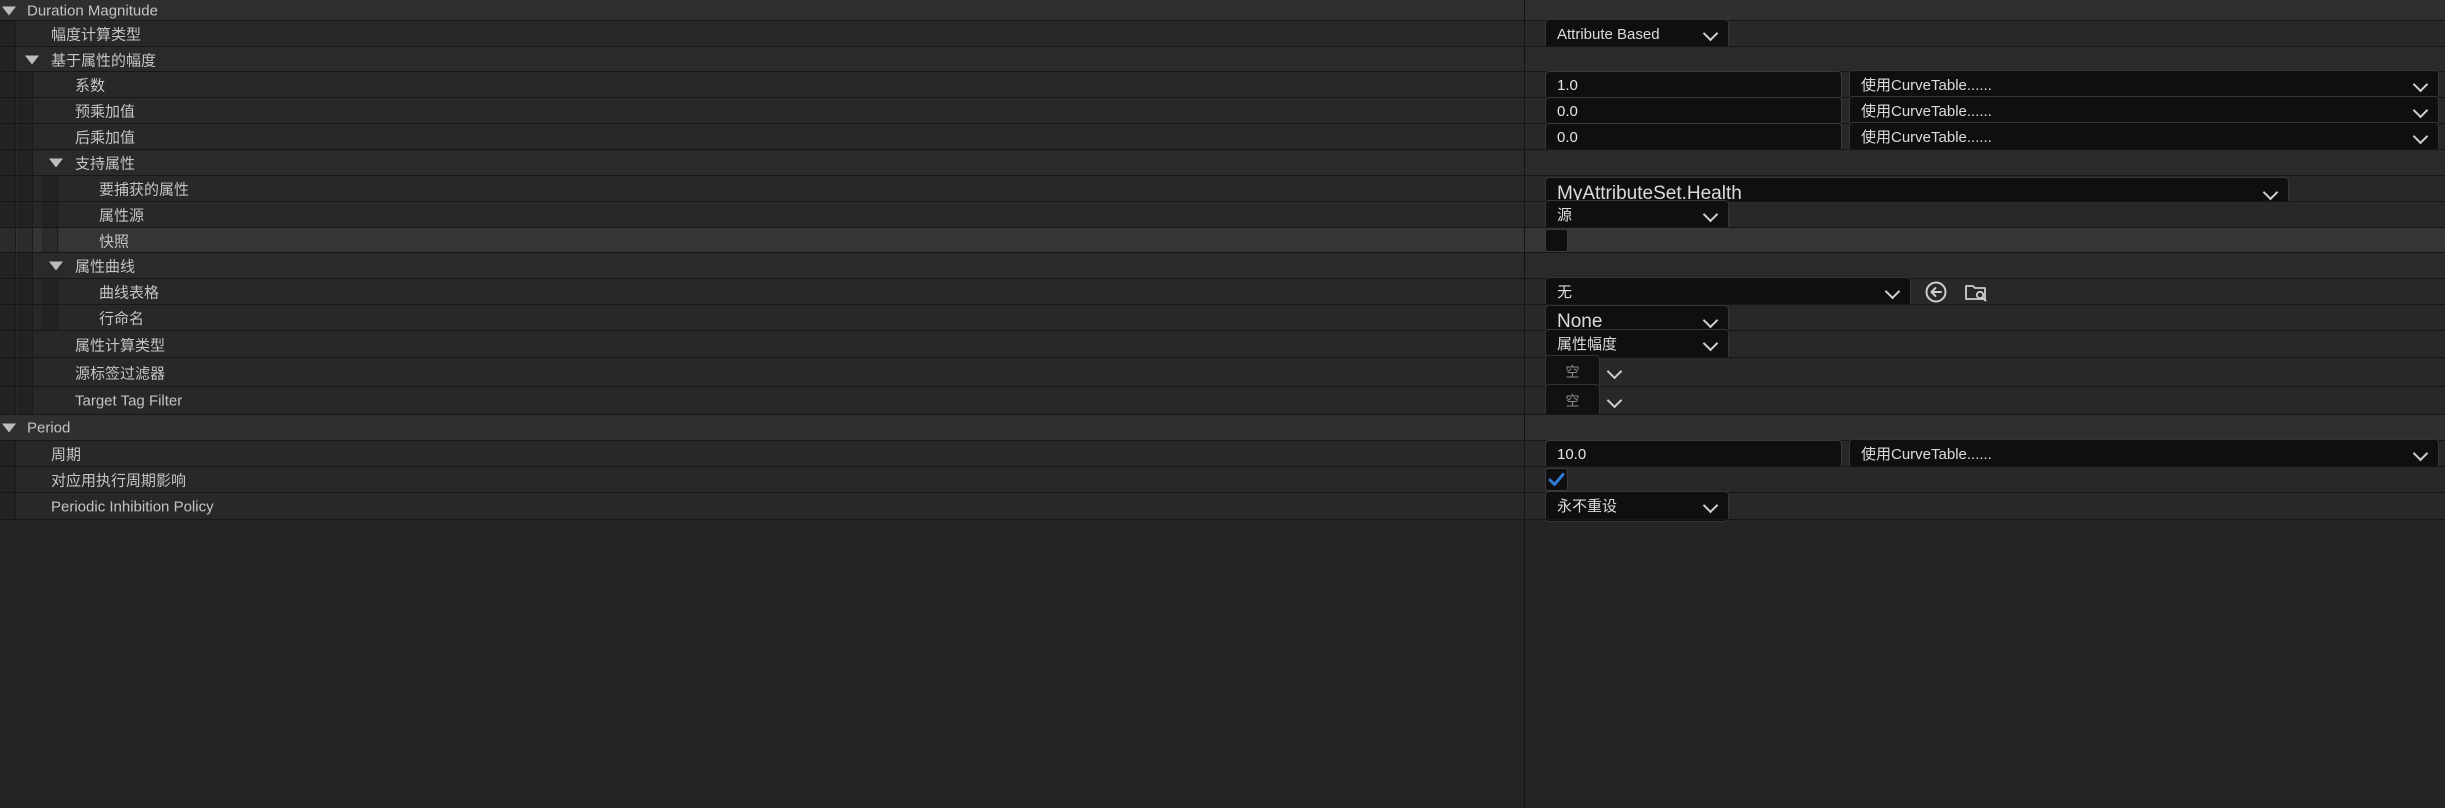 The image size is (2445, 808). What do you see at coordinates (1728, 292) in the screenshot?
I see `curve-table-asset-picker: 无` at bounding box center [1728, 292].